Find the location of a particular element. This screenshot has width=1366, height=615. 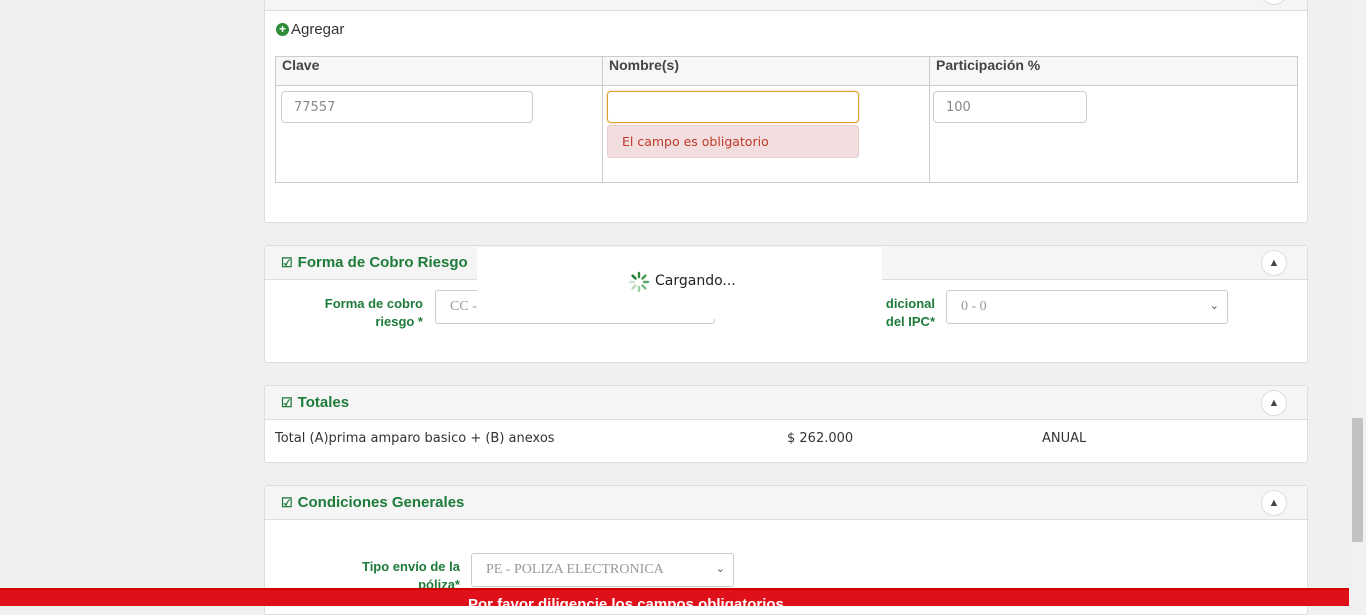

totales-collapse-button: ▲ is located at coordinates (1274, 403).